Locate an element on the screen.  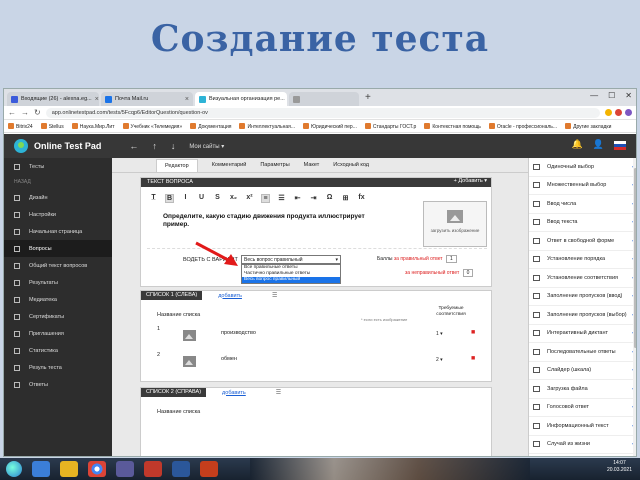
question-type-item: Заполнение пропусков (выбор)⬅ is located at coordinates (582, 315).